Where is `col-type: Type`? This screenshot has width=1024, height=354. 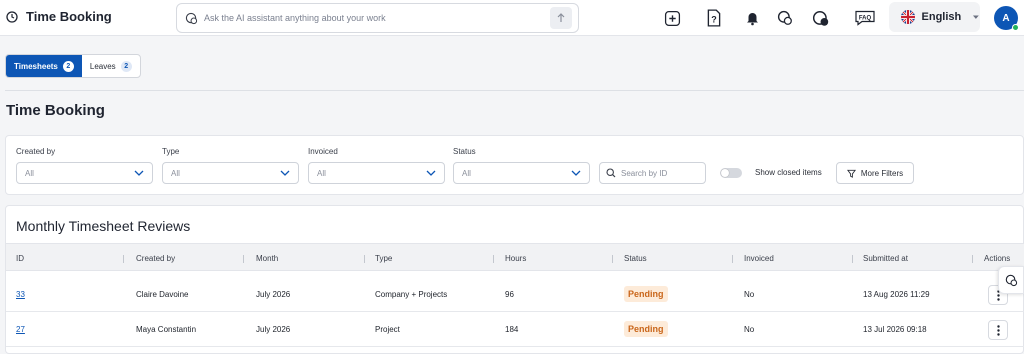
col-type: Type is located at coordinates (383, 258).